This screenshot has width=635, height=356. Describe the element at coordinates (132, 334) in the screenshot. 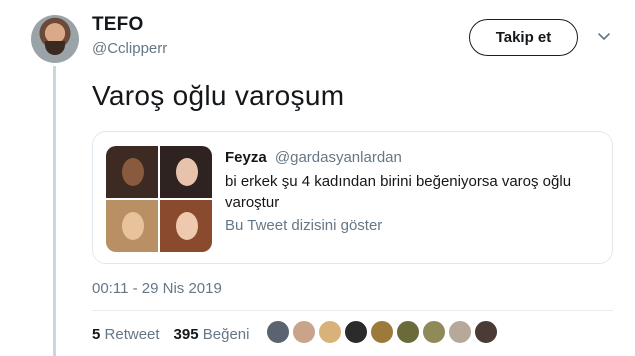

I see `retweet-label: Retweet` at that location.